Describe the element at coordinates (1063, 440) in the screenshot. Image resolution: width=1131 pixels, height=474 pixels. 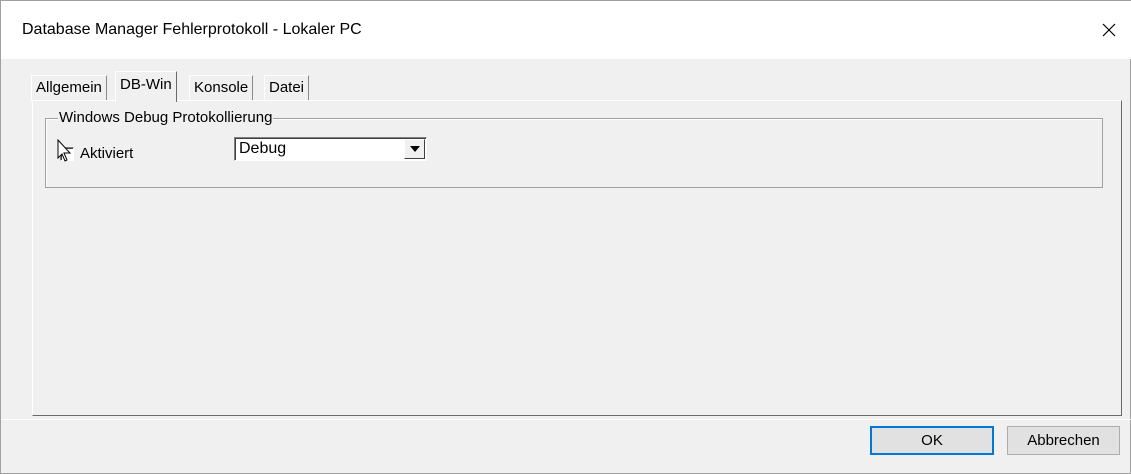
I see `cancel-button: Abbrechen` at that location.